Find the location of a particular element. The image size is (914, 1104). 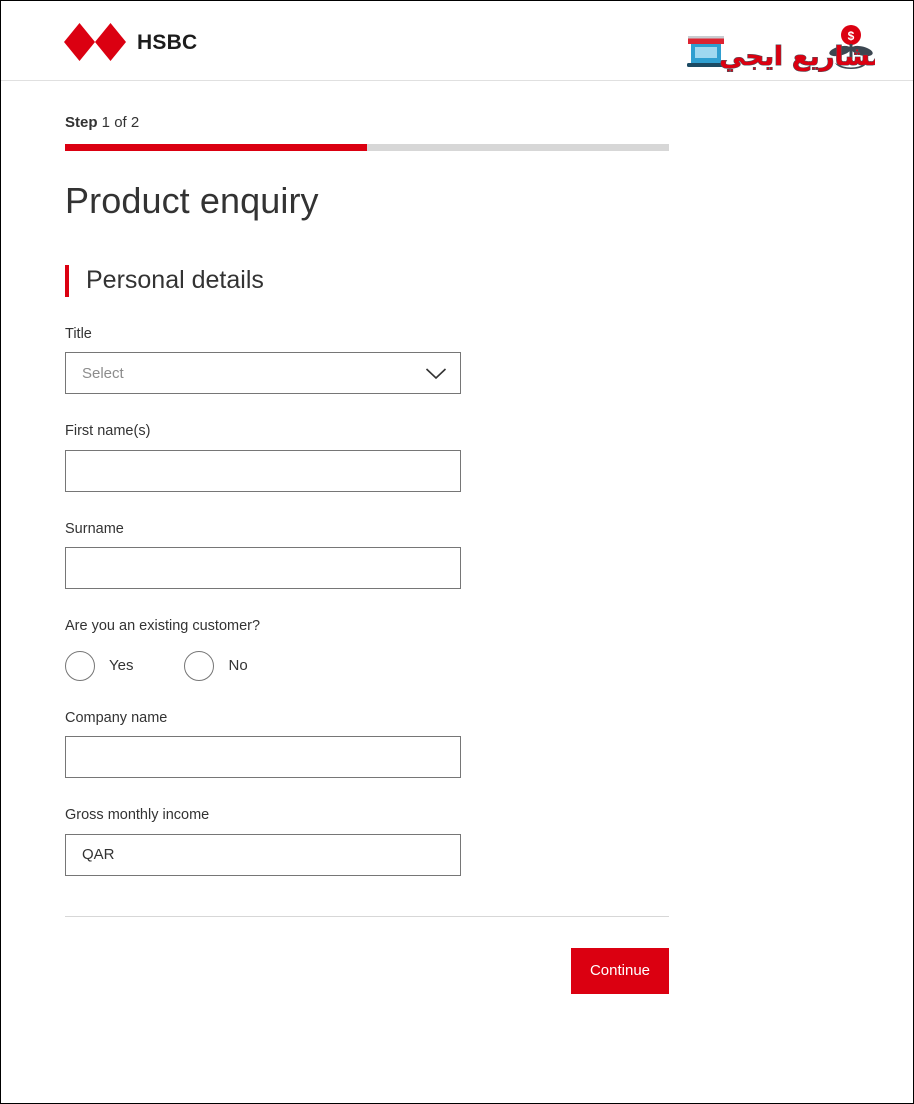

progress-bar-fill is located at coordinates (216, 147).